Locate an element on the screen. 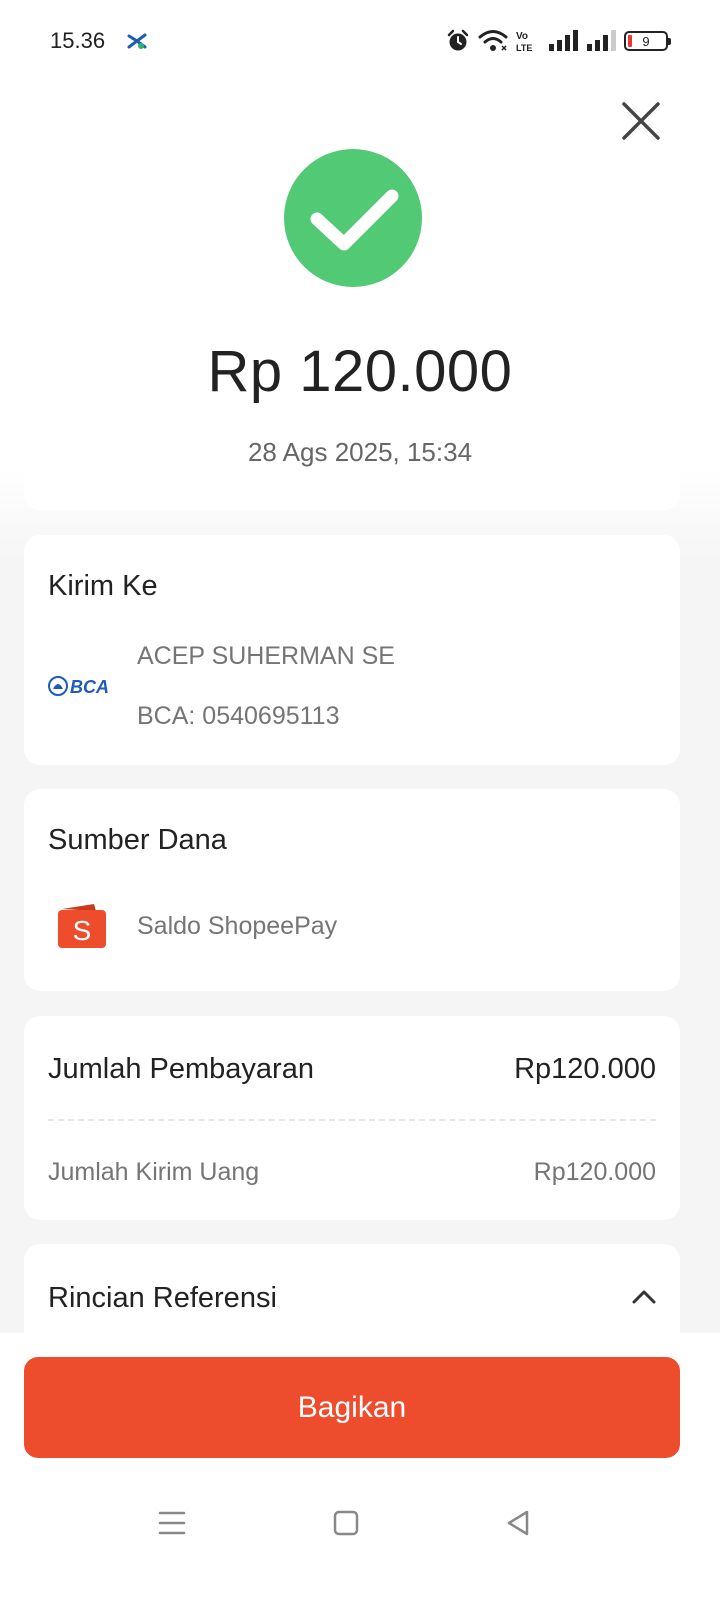  recipient-name: ACEP SUHERMAN SE is located at coordinates (266, 656).